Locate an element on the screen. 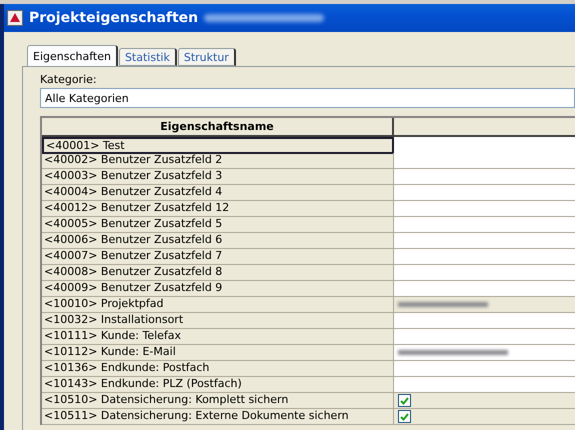 Image resolution: width=575 pixels, height=430 pixels. property-name: <40001> Test is located at coordinates (218, 145).